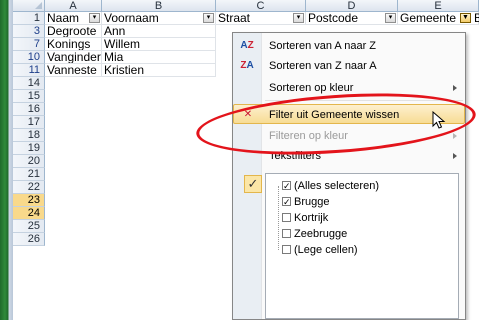 Image resolution: width=479 pixels, height=320 pixels. Describe the element at coordinates (29, 174) in the screenshot. I see `row-header: 21` at that location.